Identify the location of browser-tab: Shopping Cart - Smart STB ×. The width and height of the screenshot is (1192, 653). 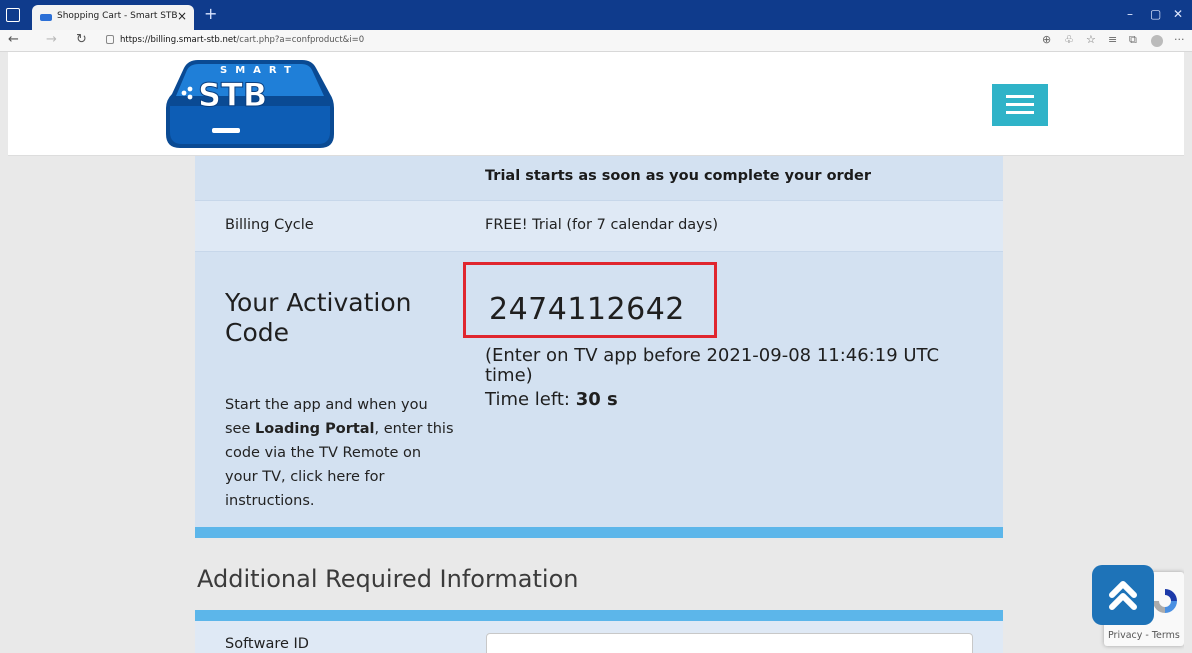
(113, 17).